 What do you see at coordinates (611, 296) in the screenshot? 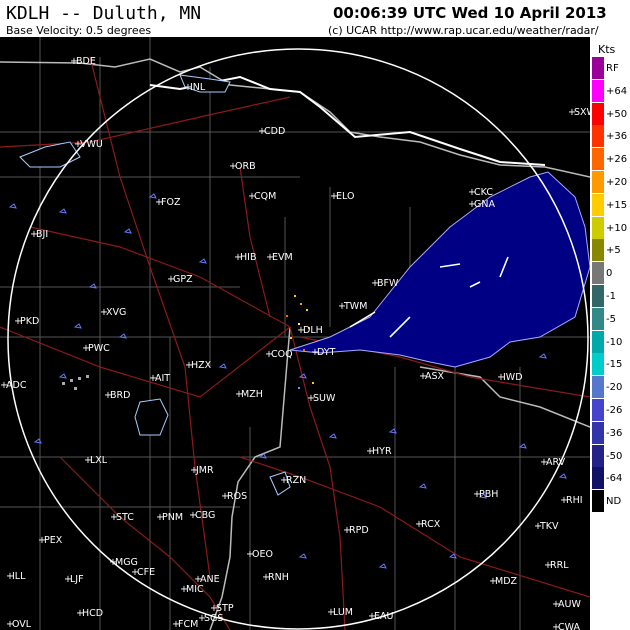
I see `legend-label: -1` at bounding box center [611, 296].